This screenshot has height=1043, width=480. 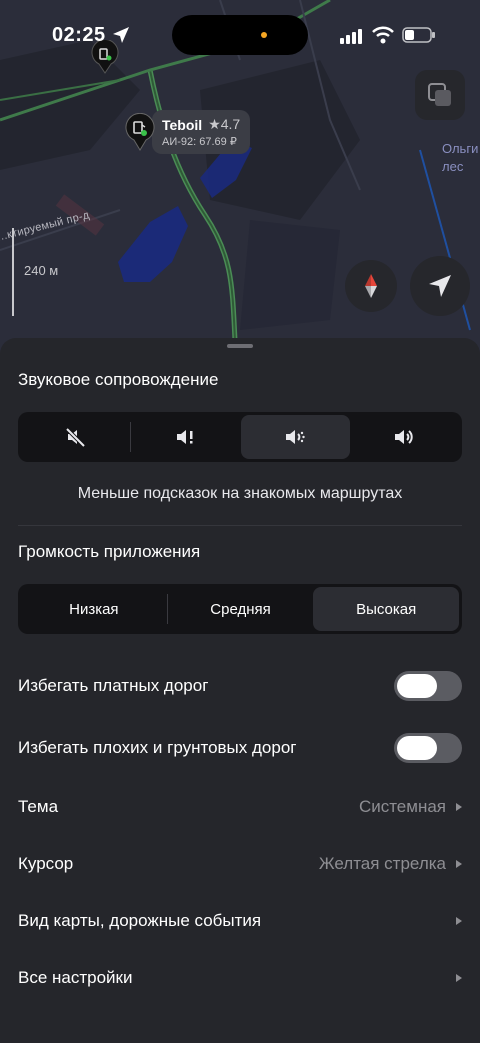 What do you see at coordinates (240, 525) in the screenshot?
I see `separator` at bounding box center [240, 525].